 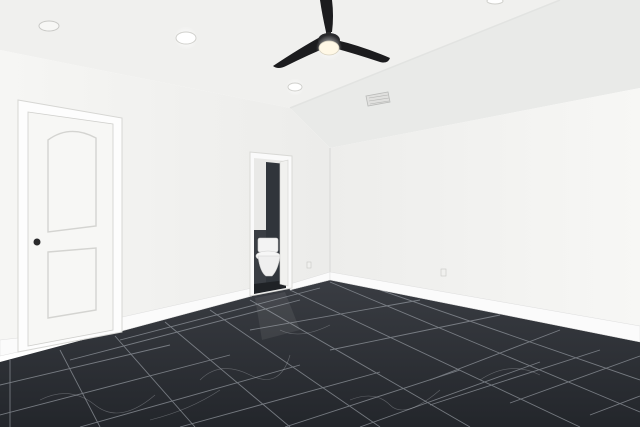 I want to click on fan-light, so click(x=329, y=48).